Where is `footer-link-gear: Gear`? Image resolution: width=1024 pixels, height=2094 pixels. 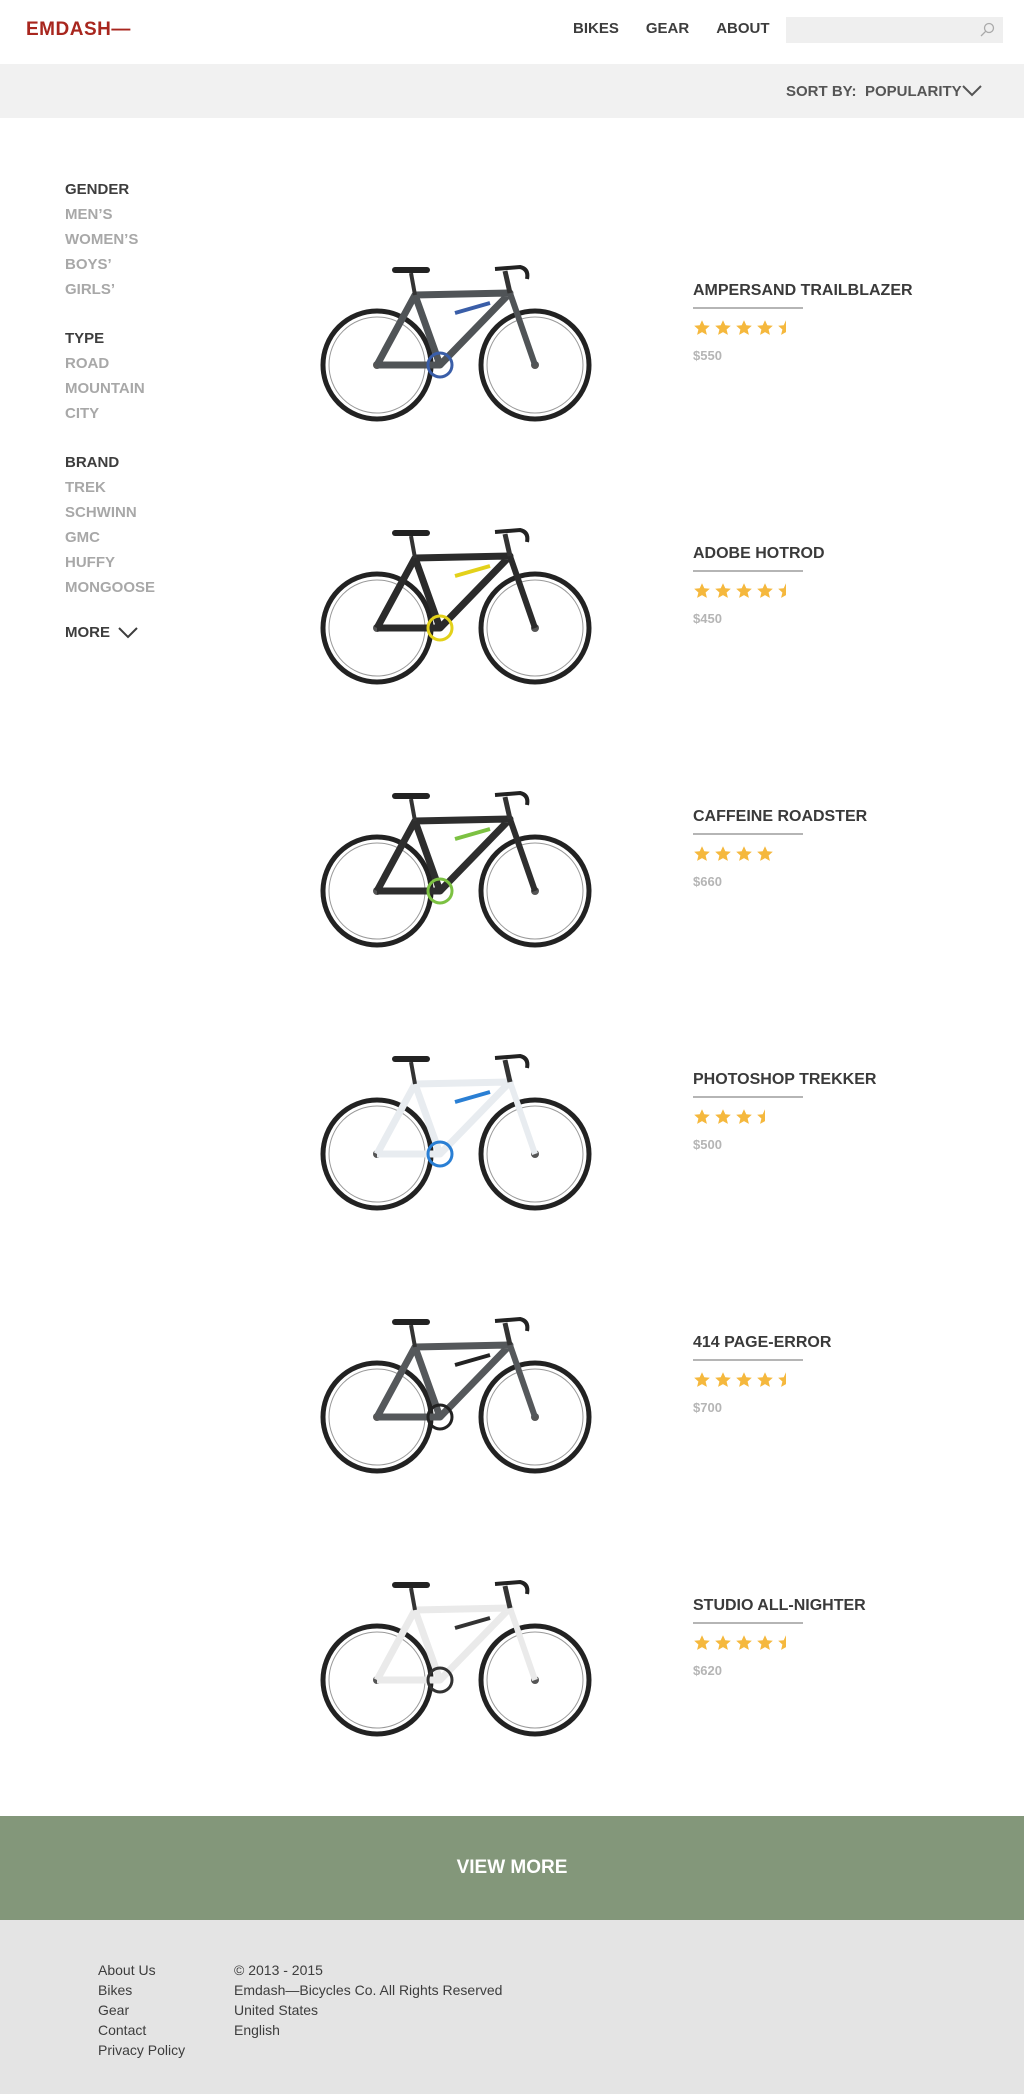 footer-link-gear: Gear is located at coordinates (141, 2010).